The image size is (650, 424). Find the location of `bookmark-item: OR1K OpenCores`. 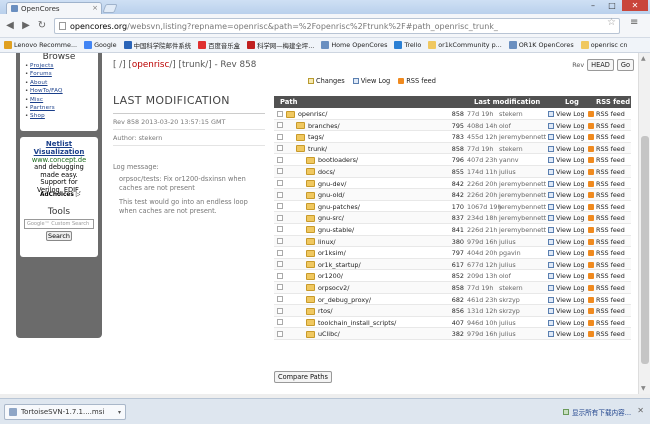

bookmark-item: OR1K OpenCores is located at coordinates (541, 45).